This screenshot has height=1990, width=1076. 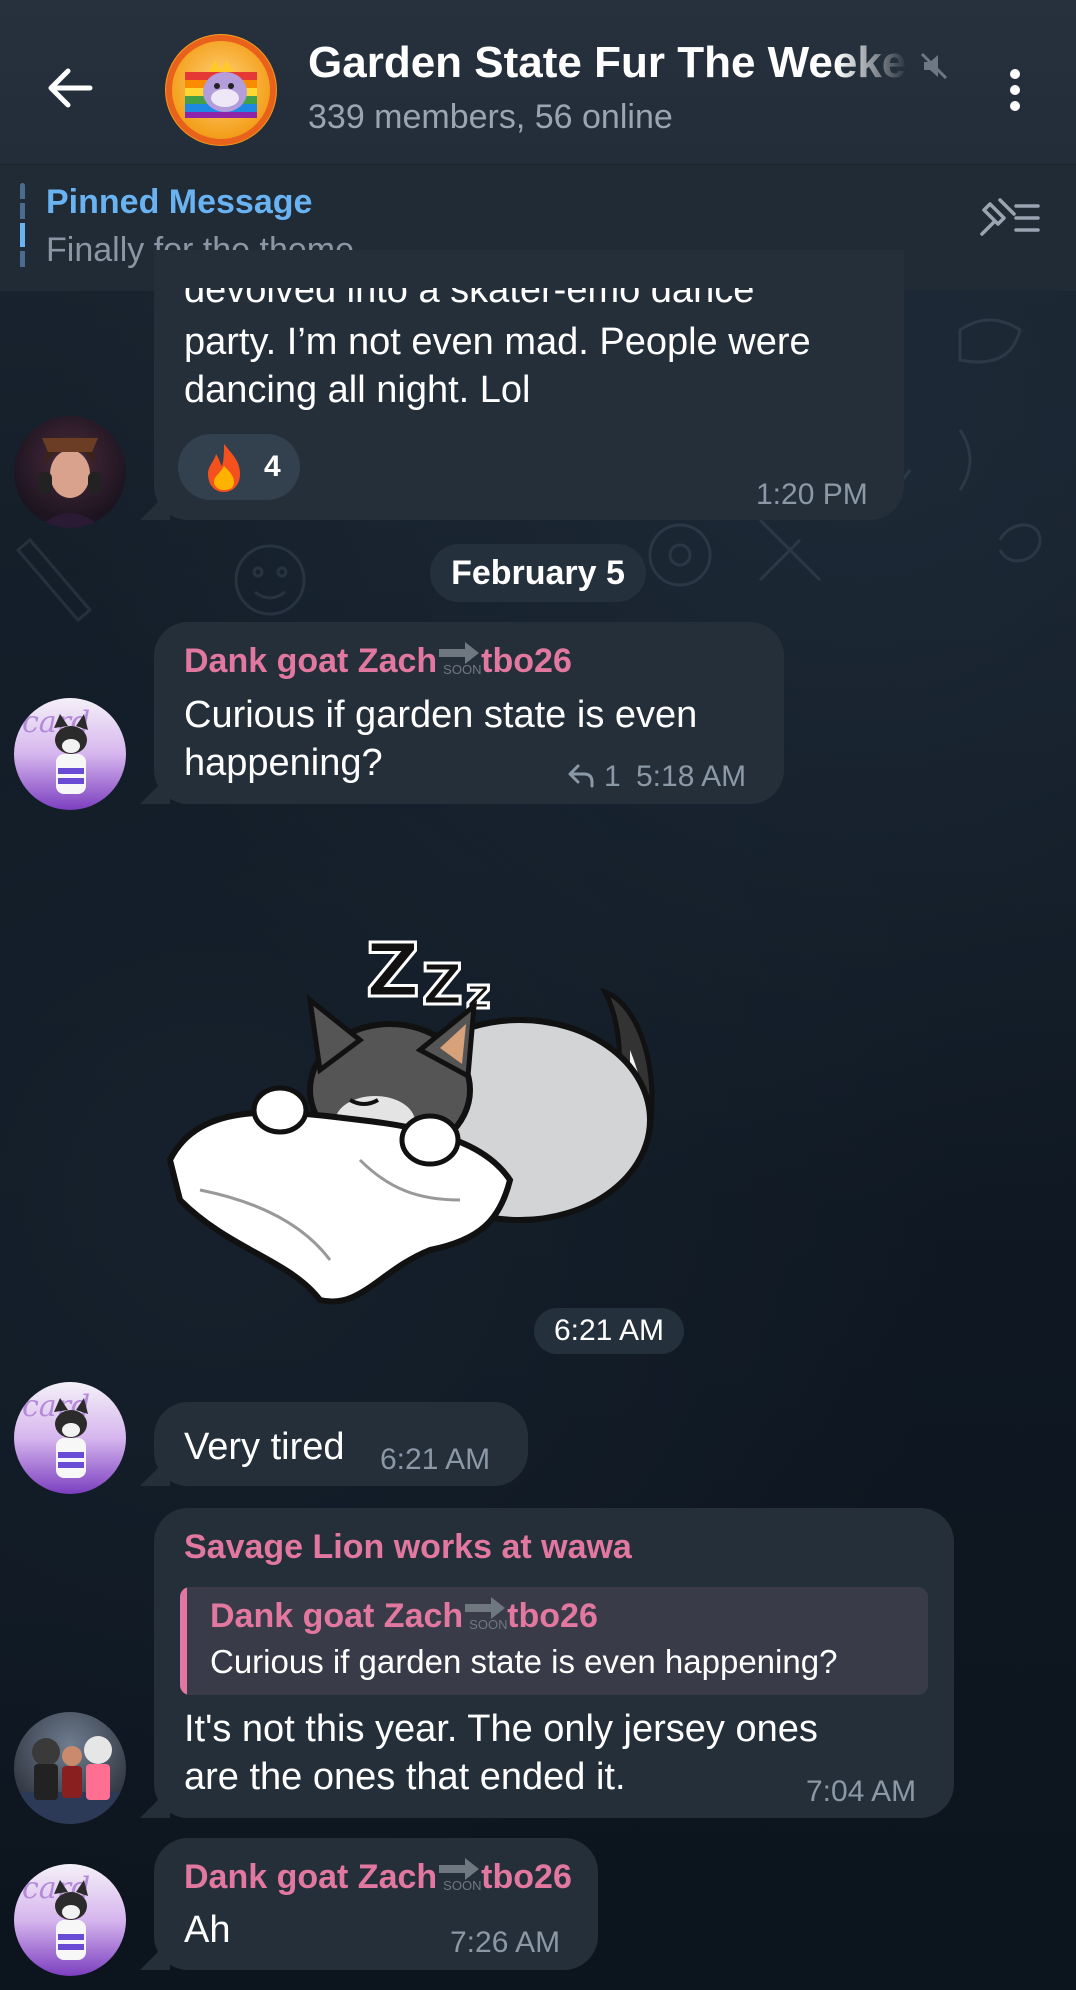 What do you see at coordinates (264, 1447) in the screenshot?
I see `message-text: Very tired` at bounding box center [264, 1447].